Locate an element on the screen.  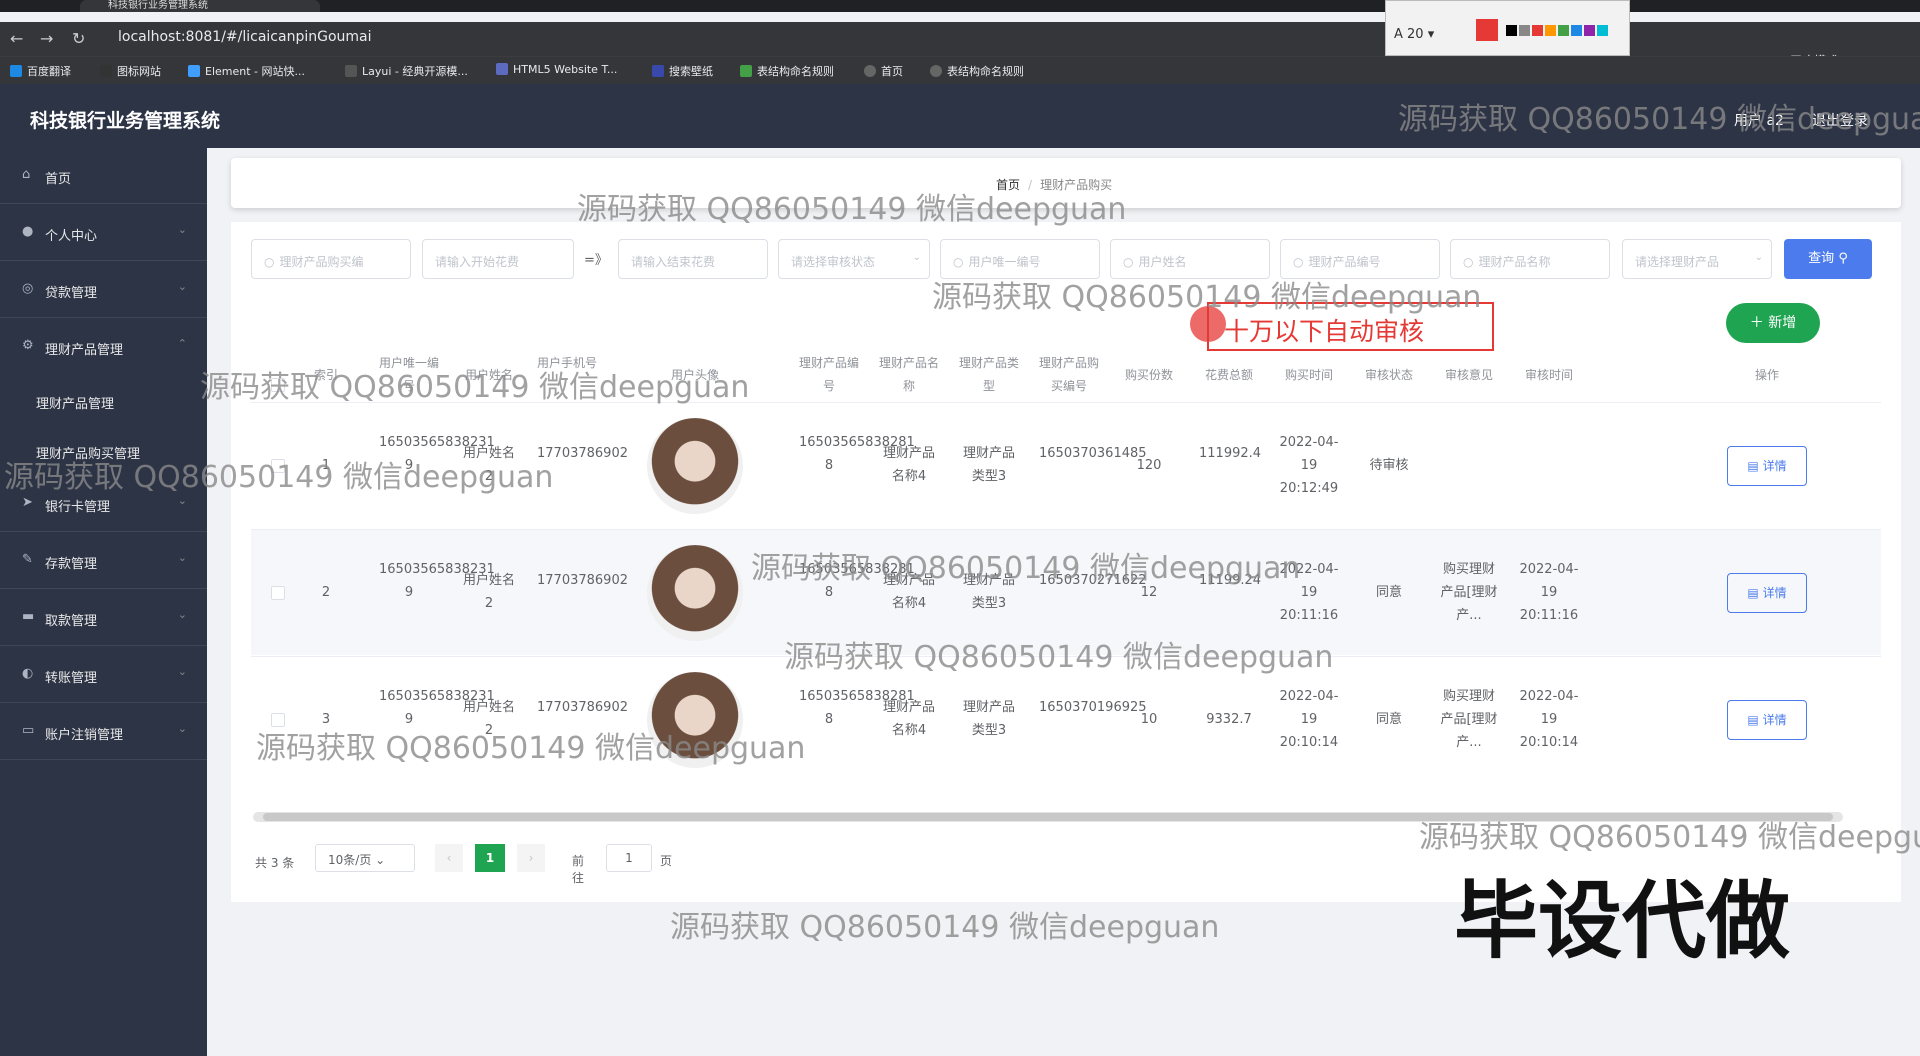
sidebar-item-account: ▭ 账户注销管理 ⌄ is located at coordinates (103, 732).